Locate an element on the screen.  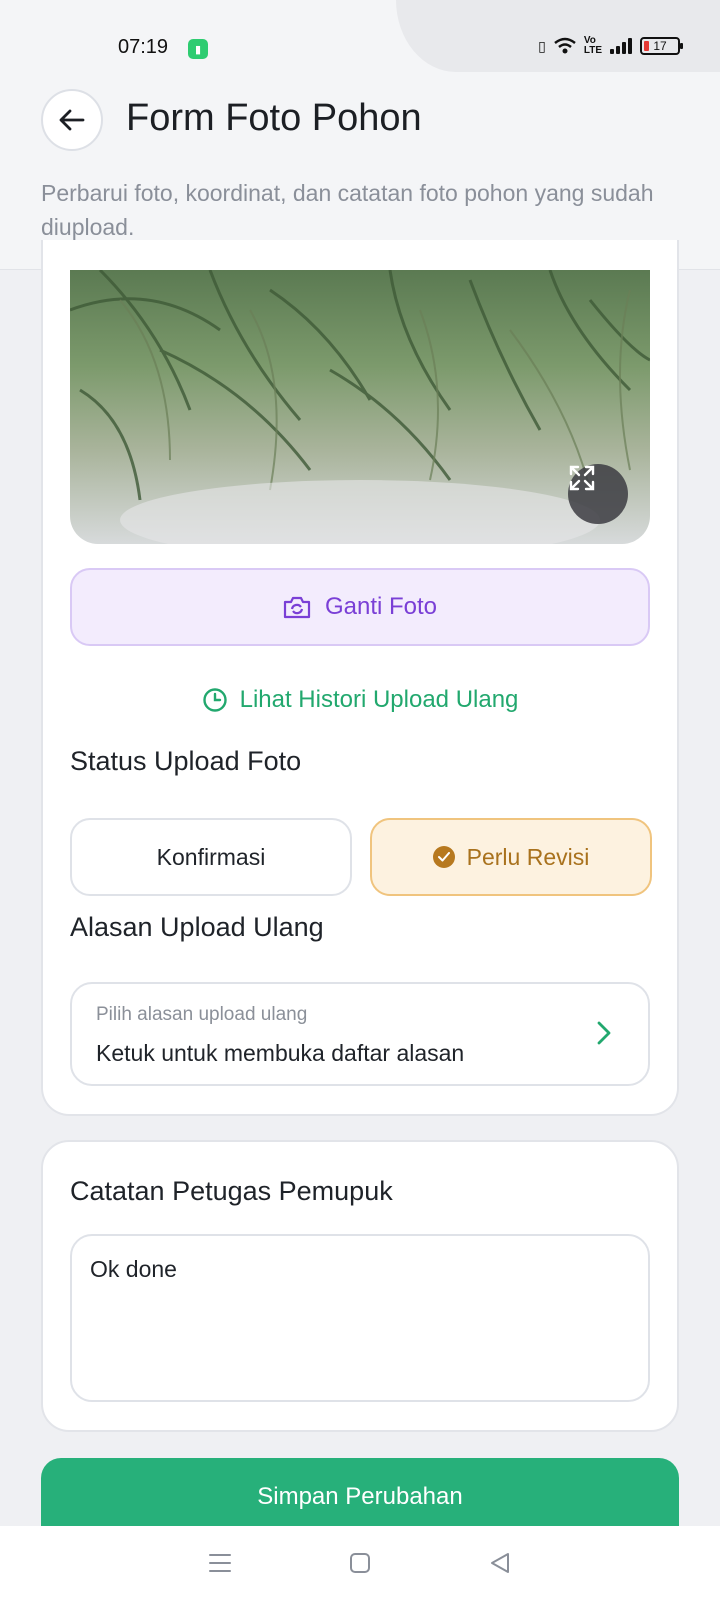
status-bar: 07:19 ▮ ▯ Vo LTE 17 is located at coordinates (360, 36).